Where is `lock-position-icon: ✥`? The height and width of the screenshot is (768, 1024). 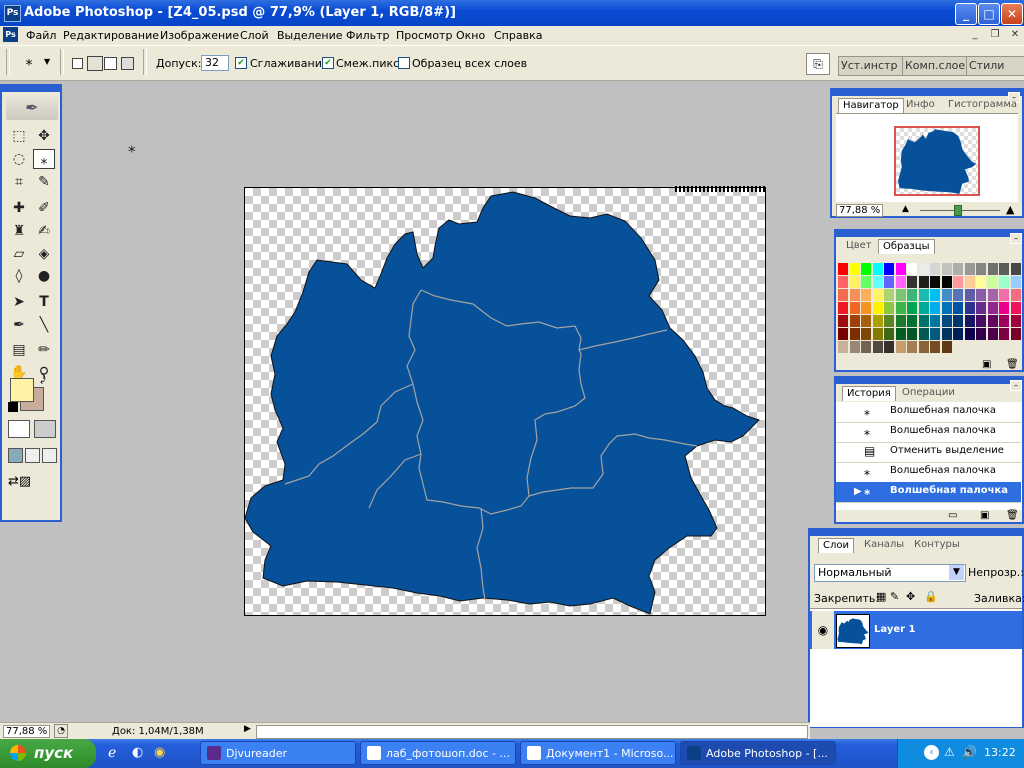
lock-position-icon: ✥ is located at coordinates (910, 596).